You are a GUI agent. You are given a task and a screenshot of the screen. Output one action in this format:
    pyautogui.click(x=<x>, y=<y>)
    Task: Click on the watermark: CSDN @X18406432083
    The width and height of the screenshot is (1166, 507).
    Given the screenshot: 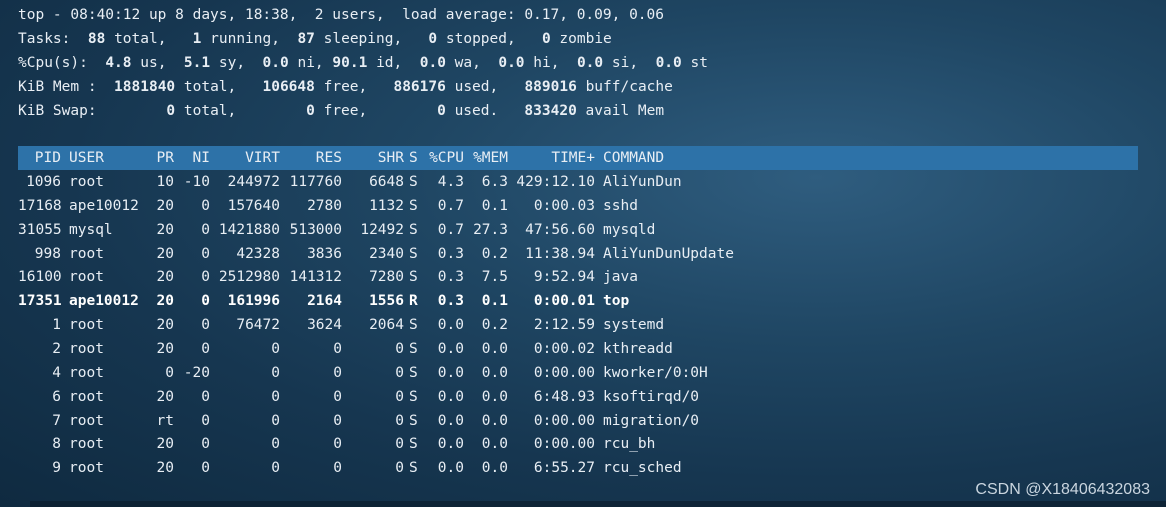 What is the action you would take?
    pyautogui.click(x=1062, y=489)
    